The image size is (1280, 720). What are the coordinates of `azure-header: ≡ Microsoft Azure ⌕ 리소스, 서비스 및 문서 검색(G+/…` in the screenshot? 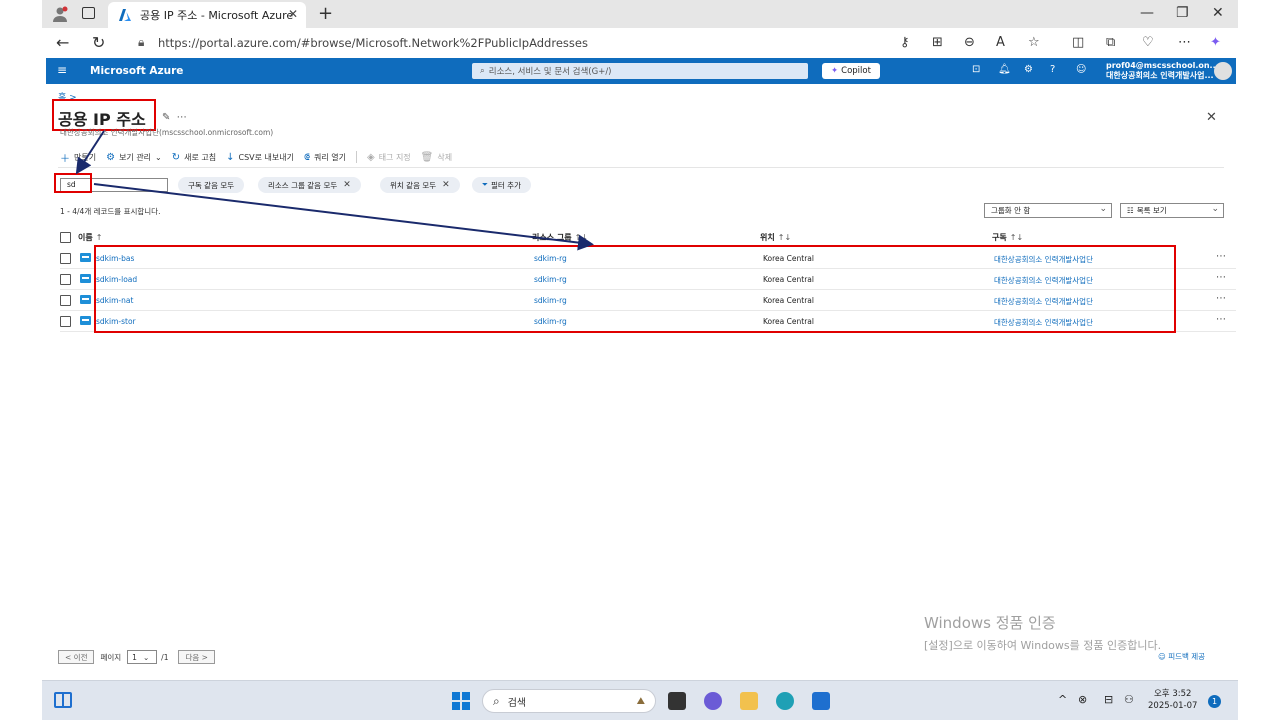 It's located at (641, 71).